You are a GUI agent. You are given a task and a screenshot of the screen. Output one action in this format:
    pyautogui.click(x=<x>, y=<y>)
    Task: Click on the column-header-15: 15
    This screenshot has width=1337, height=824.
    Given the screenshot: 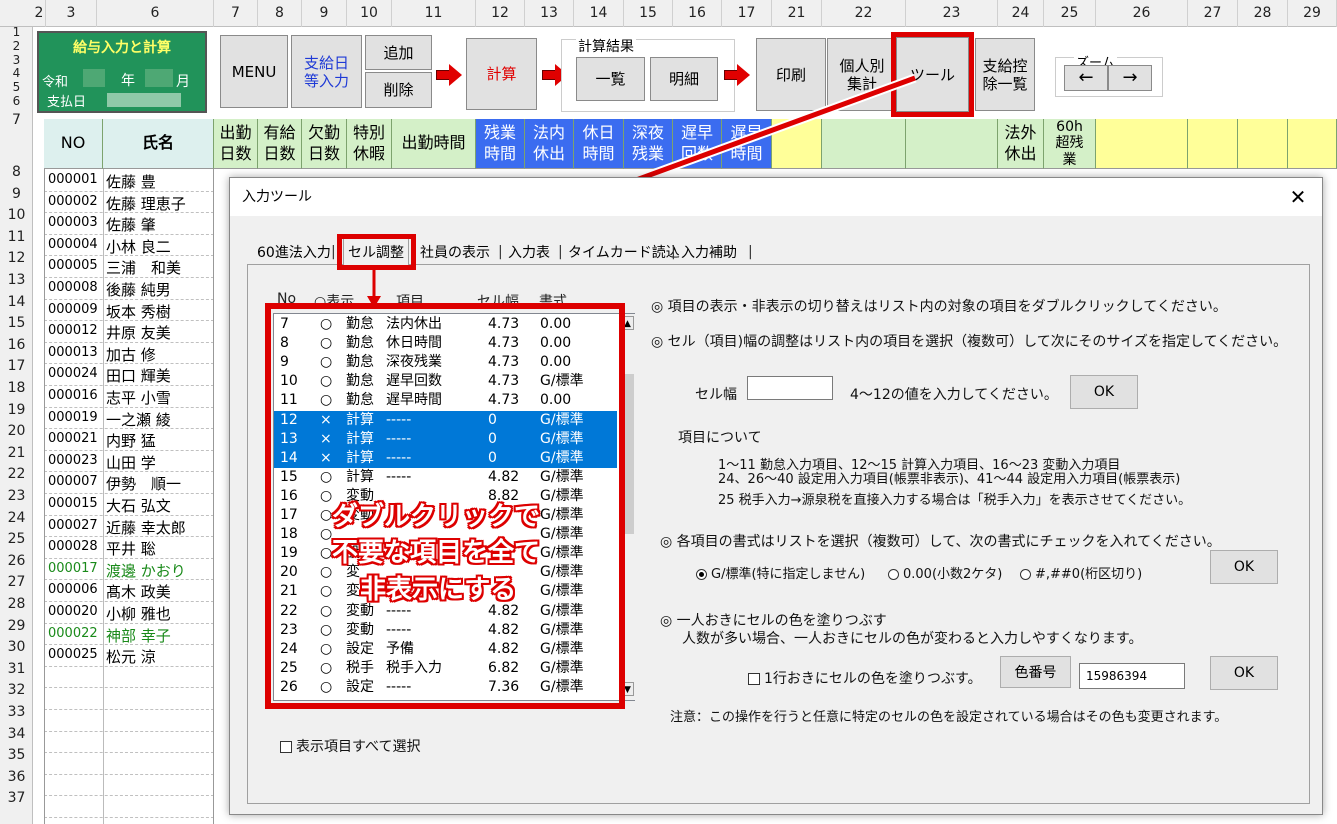 What is the action you would take?
    pyautogui.click(x=648, y=13)
    